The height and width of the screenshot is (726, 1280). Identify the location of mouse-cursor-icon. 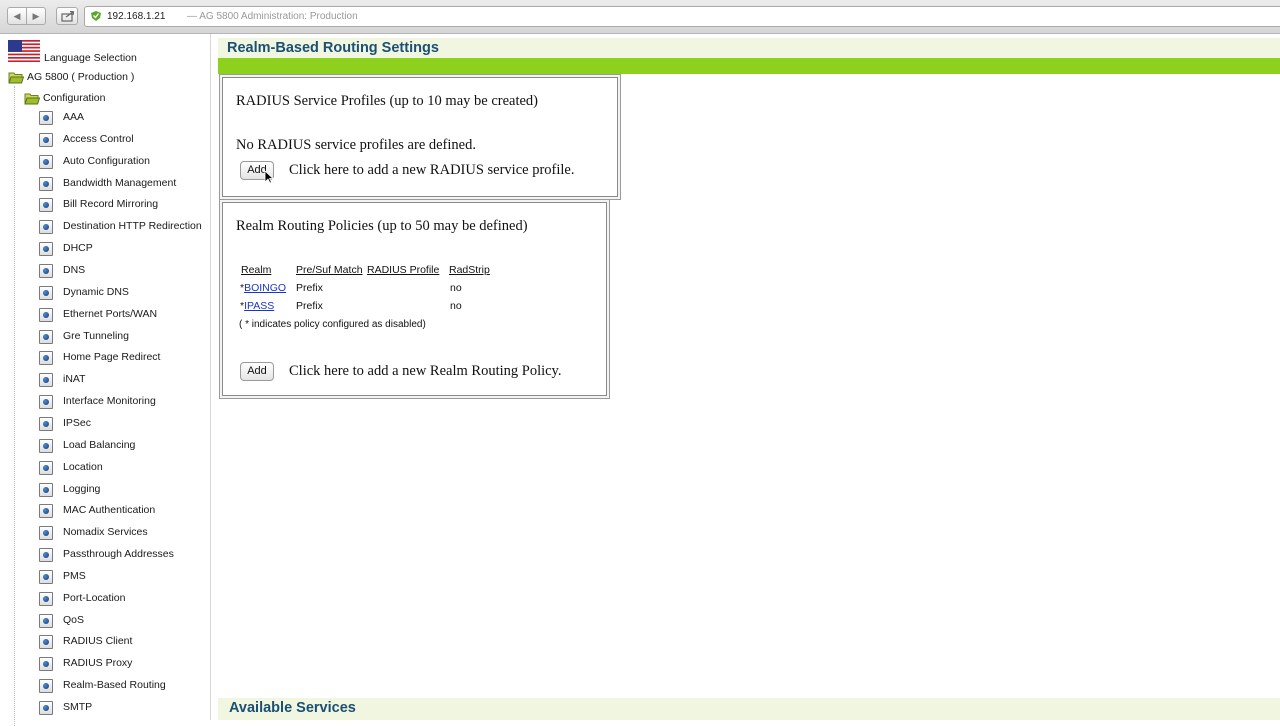
(269, 177).